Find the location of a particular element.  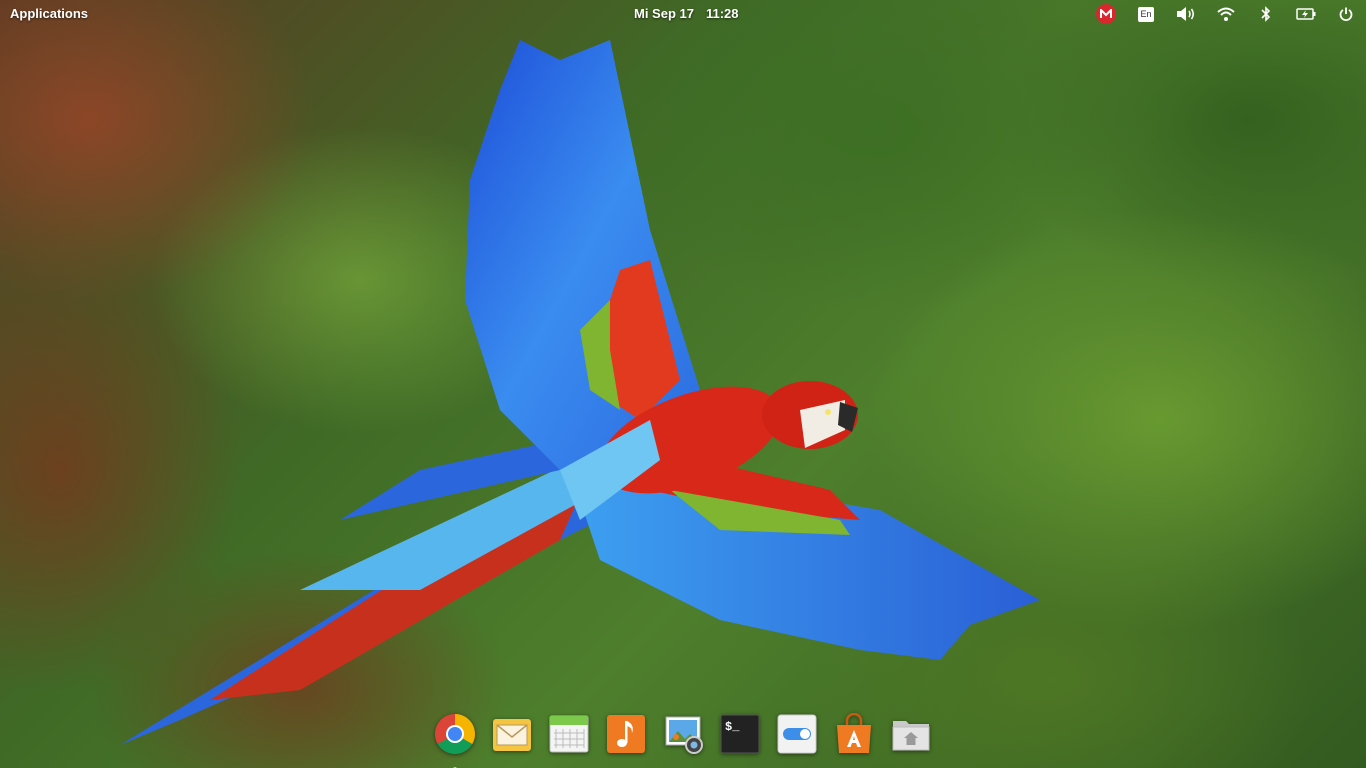

dock-item-files is located at coordinates (911, 734).